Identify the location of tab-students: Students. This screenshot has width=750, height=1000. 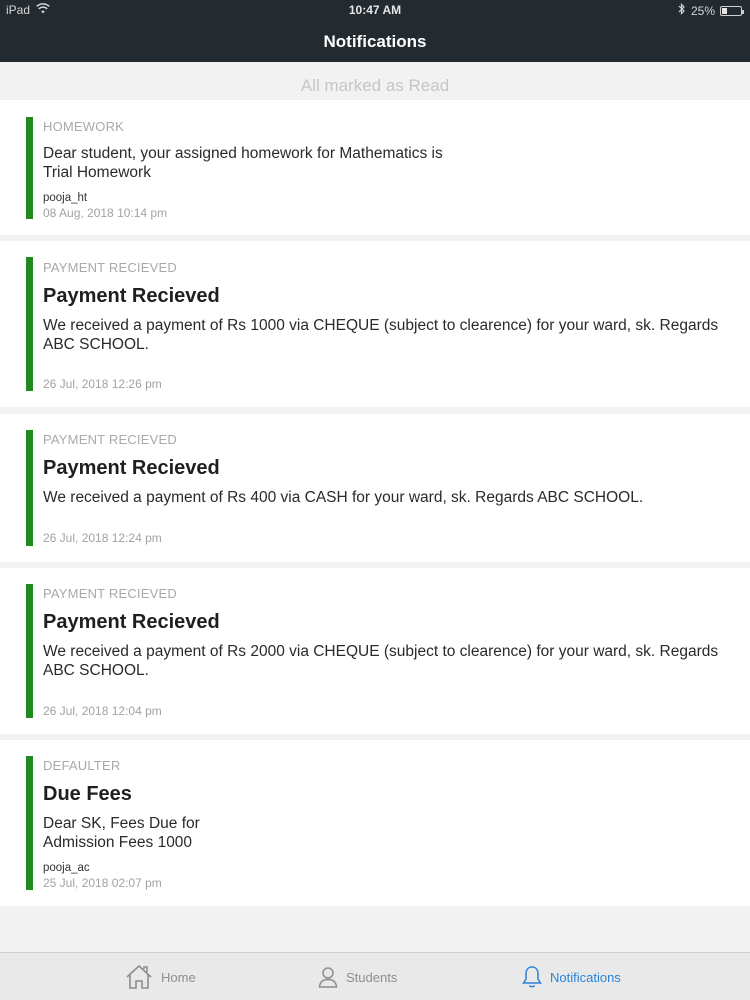
(357, 976).